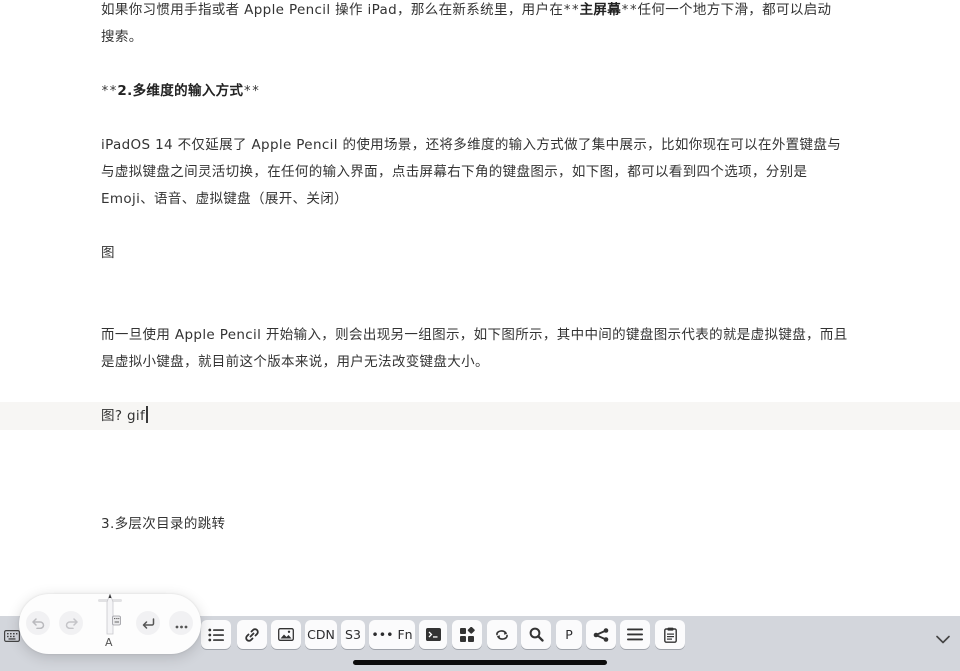  Describe the element at coordinates (123, 416) in the screenshot. I see `current-line-text: 图? gif` at that location.